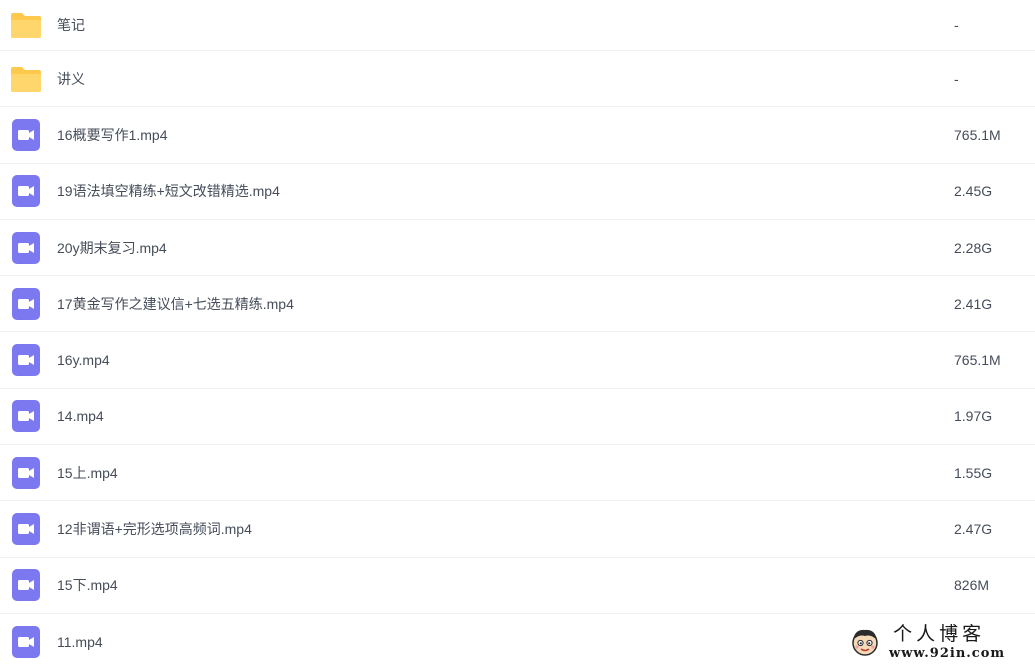 The height and width of the screenshot is (666, 1035). Describe the element at coordinates (154, 529) in the screenshot. I see `file-name: 12非谓语+完形选项高频词.mp4` at that location.